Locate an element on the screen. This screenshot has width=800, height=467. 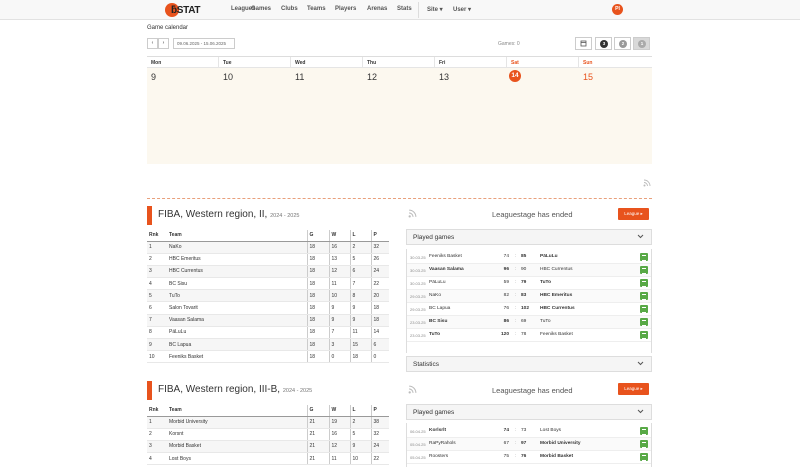
day-column-thu: Thu 12 is located at coordinates (399, 110).